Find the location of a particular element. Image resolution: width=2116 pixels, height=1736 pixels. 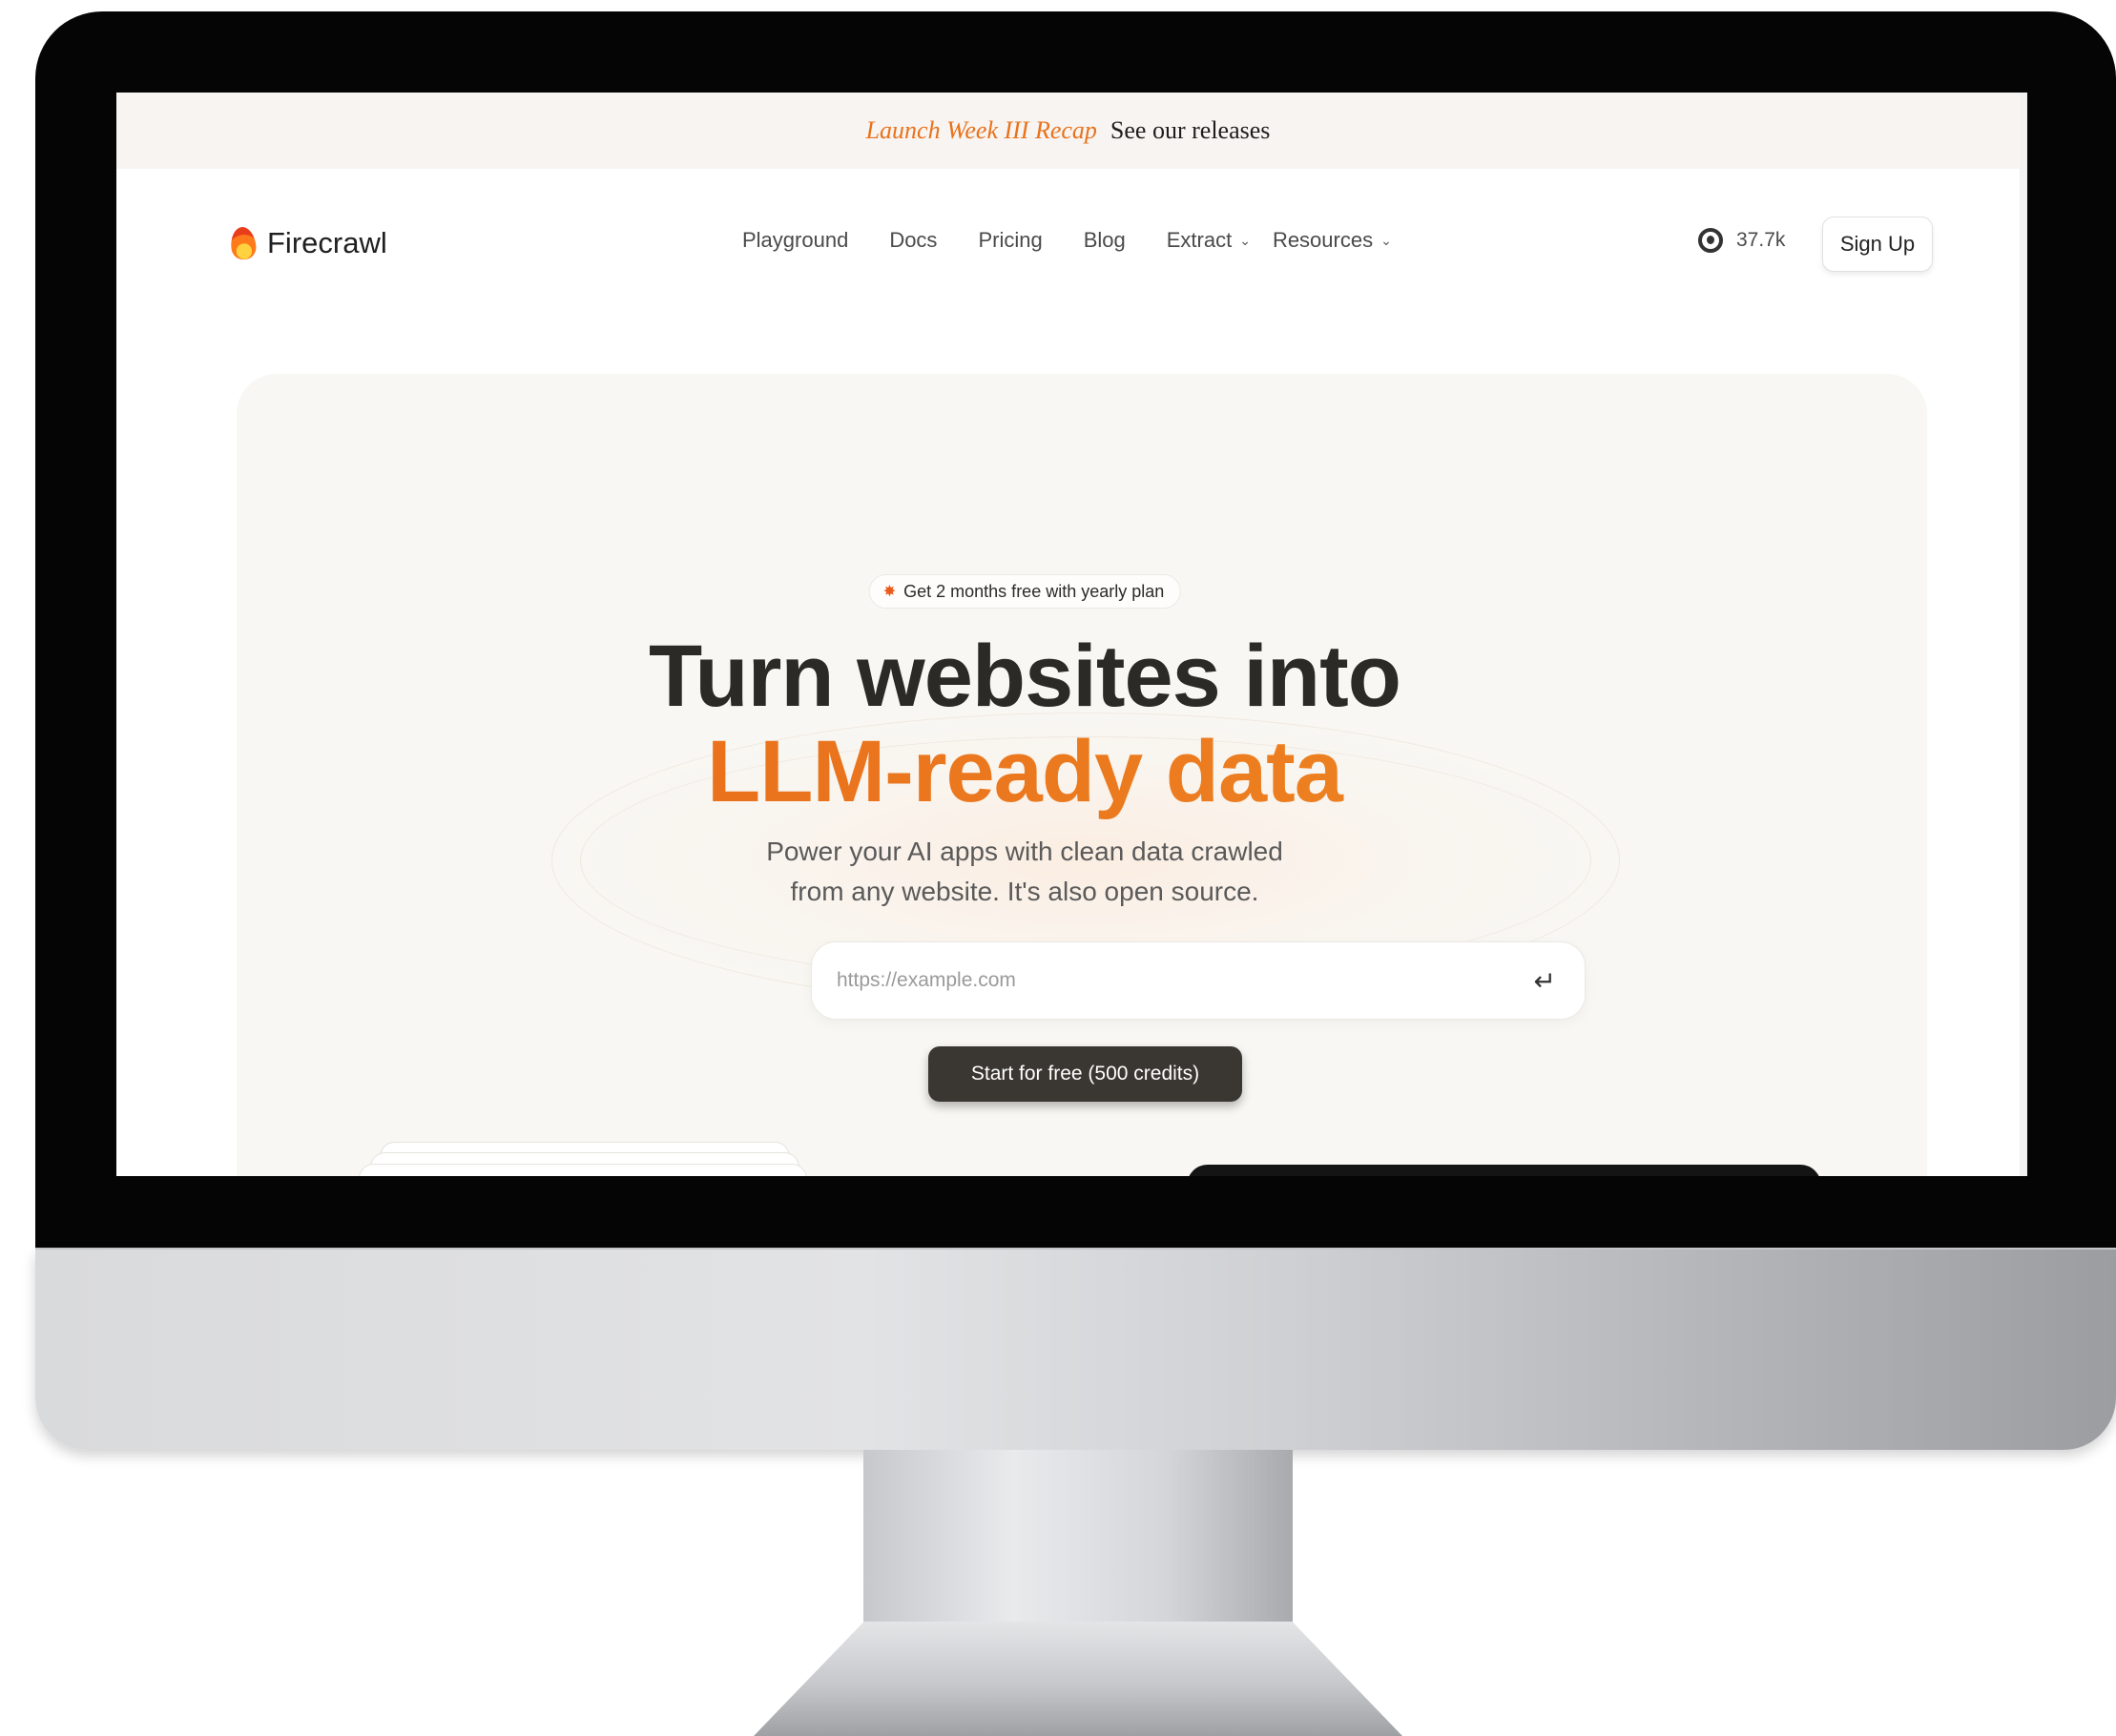

nav-item-label: Extract is located at coordinates (1199, 240).